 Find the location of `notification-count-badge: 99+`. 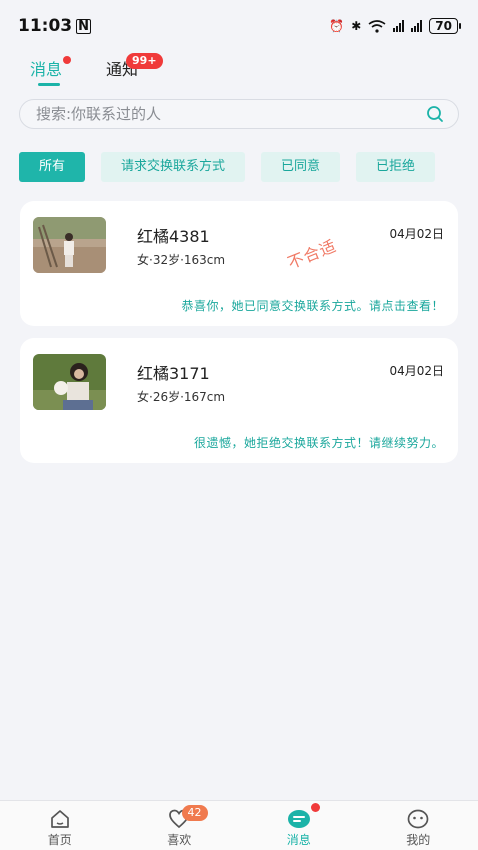

notification-count-badge: 99+ is located at coordinates (144, 61).